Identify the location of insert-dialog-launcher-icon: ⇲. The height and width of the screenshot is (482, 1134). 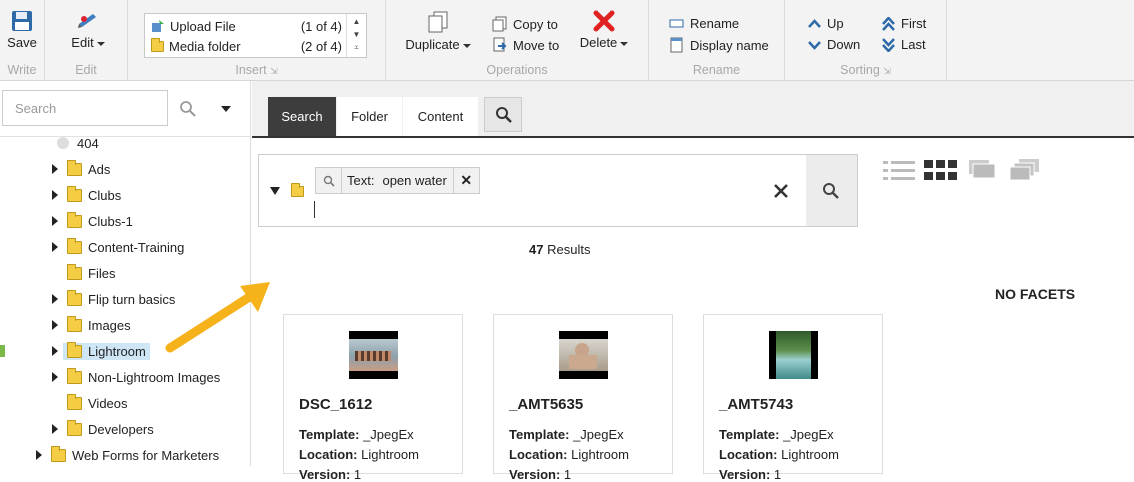
(274, 71).